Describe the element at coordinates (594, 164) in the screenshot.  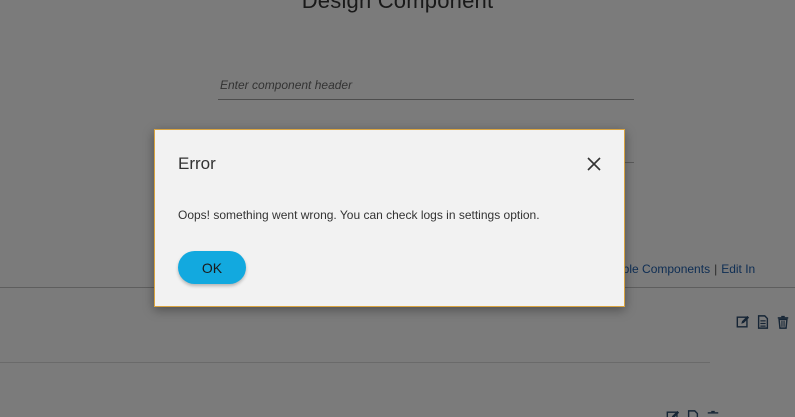
I see `close-icon` at that location.